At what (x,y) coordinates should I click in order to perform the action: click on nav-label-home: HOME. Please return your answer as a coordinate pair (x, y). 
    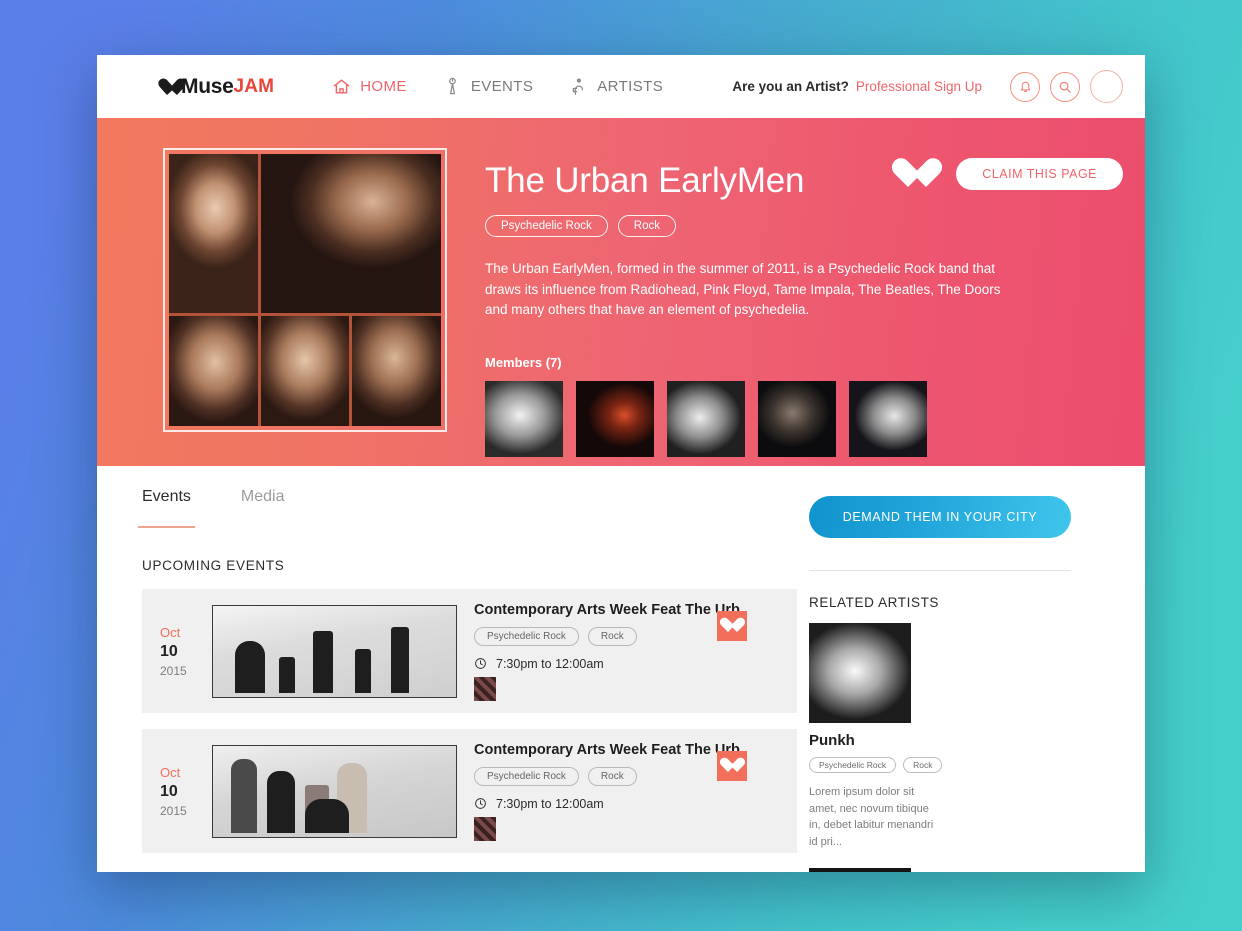
    Looking at the image, I should click on (383, 86).